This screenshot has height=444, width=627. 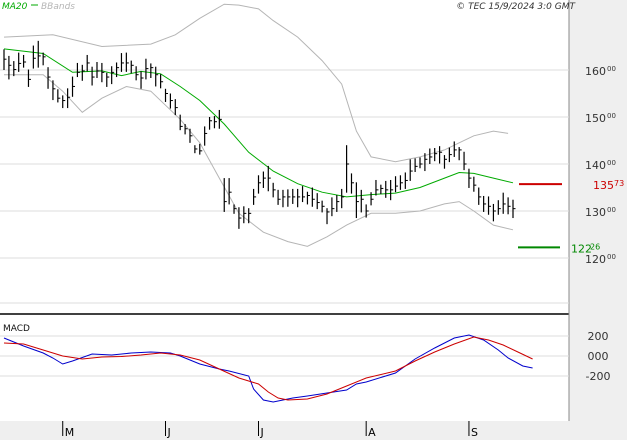 What do you see at coordinates (598, 376) in the screenshot?
I see `macd-tick-label: -200` at bounding box center [598, 376].